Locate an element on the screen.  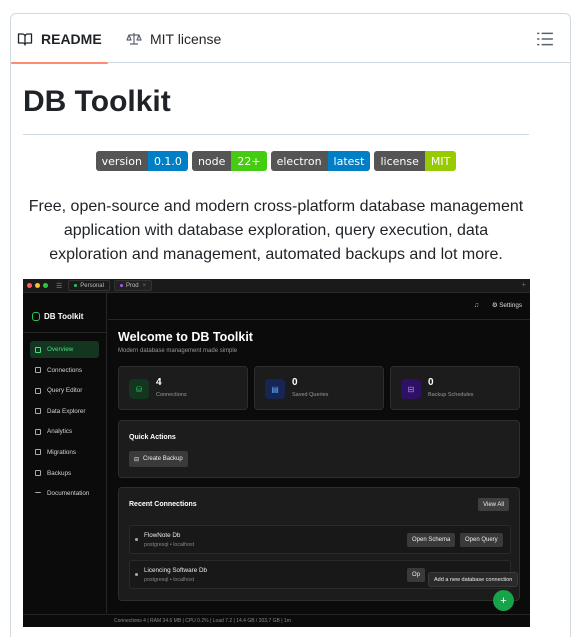
add-connection-button: + is located at coordinates (503, 600).